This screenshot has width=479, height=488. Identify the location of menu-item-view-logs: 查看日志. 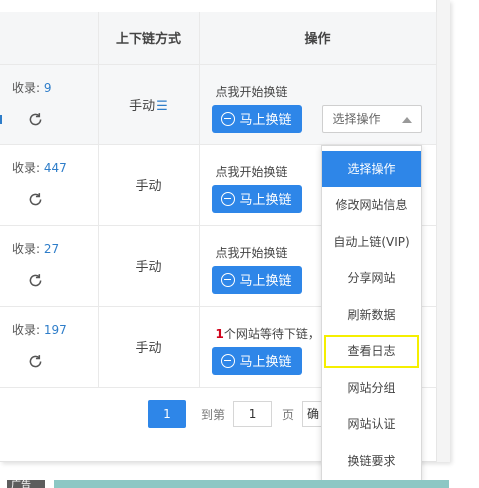
(371, 351).